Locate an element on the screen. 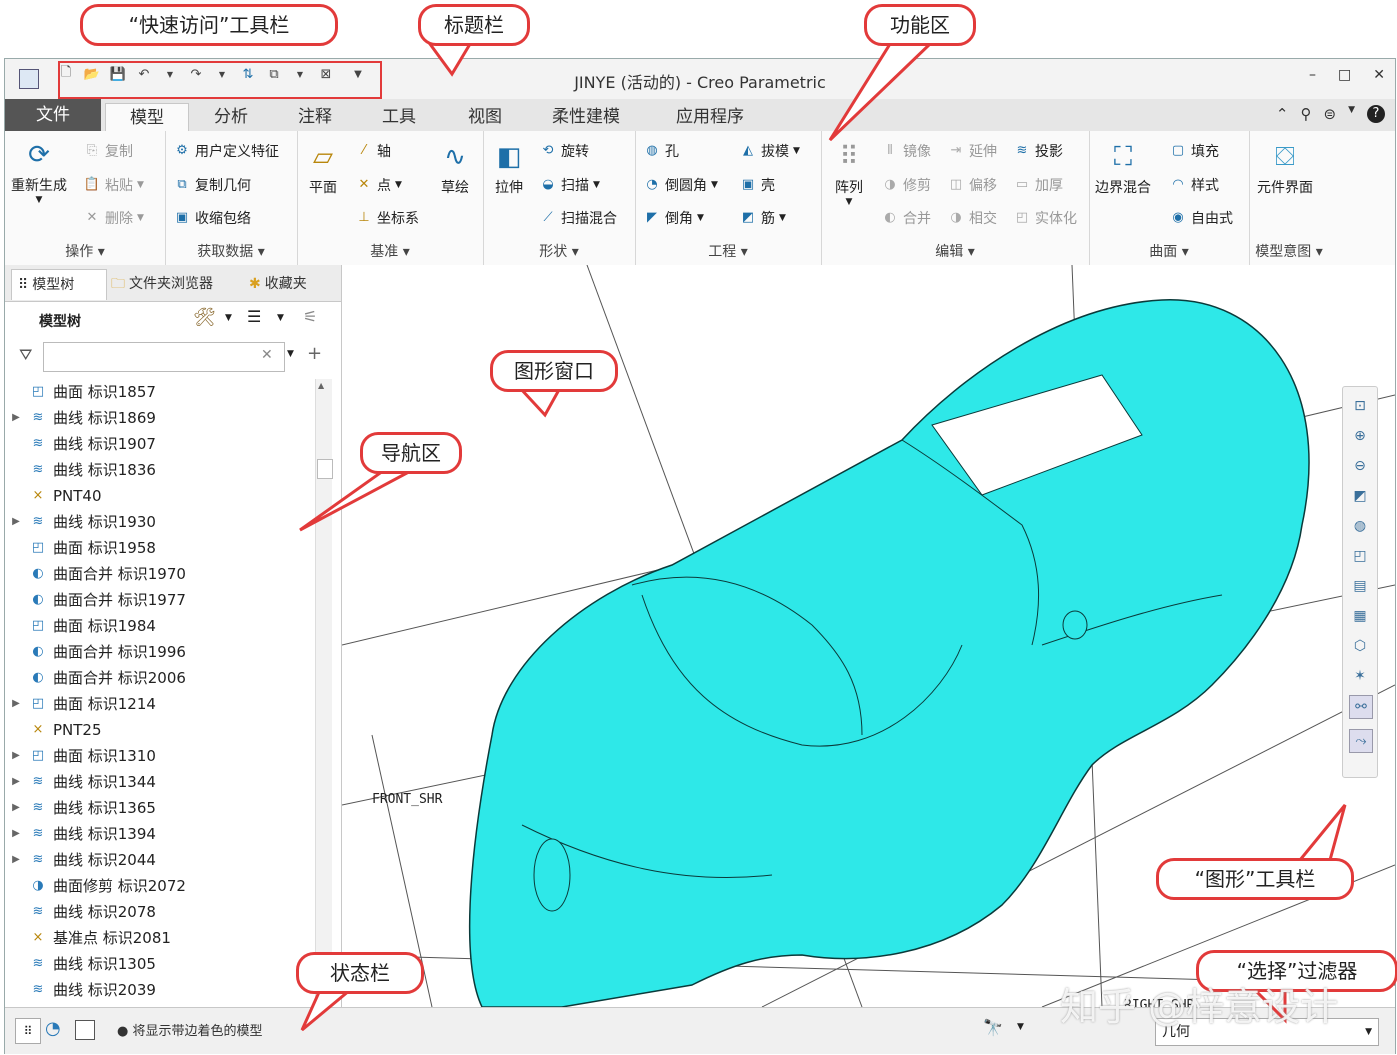 This screenshot has width=1397, height=1055. tab-file: 文件 is located at coordinates (53, 115).